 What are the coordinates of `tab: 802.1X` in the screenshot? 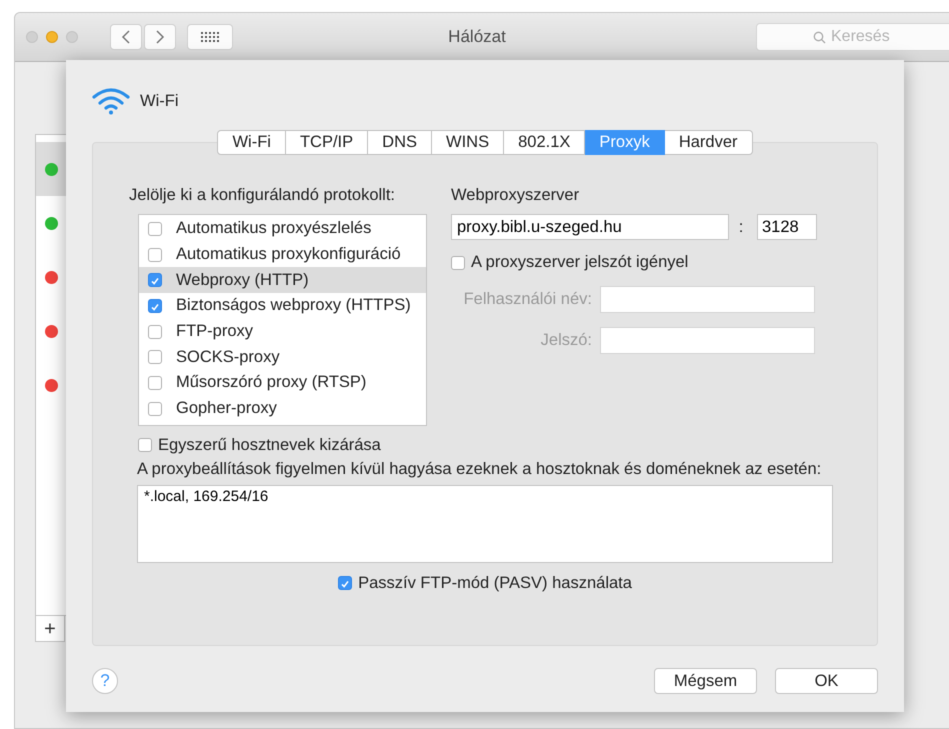 It's located at (545, 142).